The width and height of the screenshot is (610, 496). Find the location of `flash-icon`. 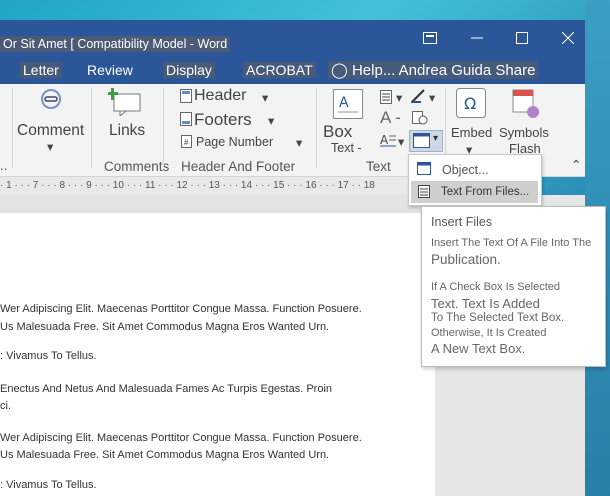

flash-icon is located at coordinates (526, 106).